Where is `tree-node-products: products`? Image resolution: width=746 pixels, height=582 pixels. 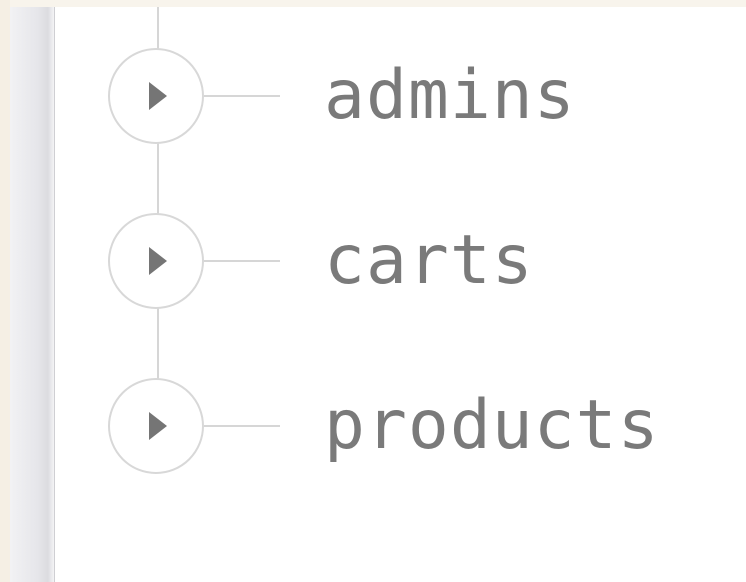 tree-node-products: products is located at coordinates (408, 426).